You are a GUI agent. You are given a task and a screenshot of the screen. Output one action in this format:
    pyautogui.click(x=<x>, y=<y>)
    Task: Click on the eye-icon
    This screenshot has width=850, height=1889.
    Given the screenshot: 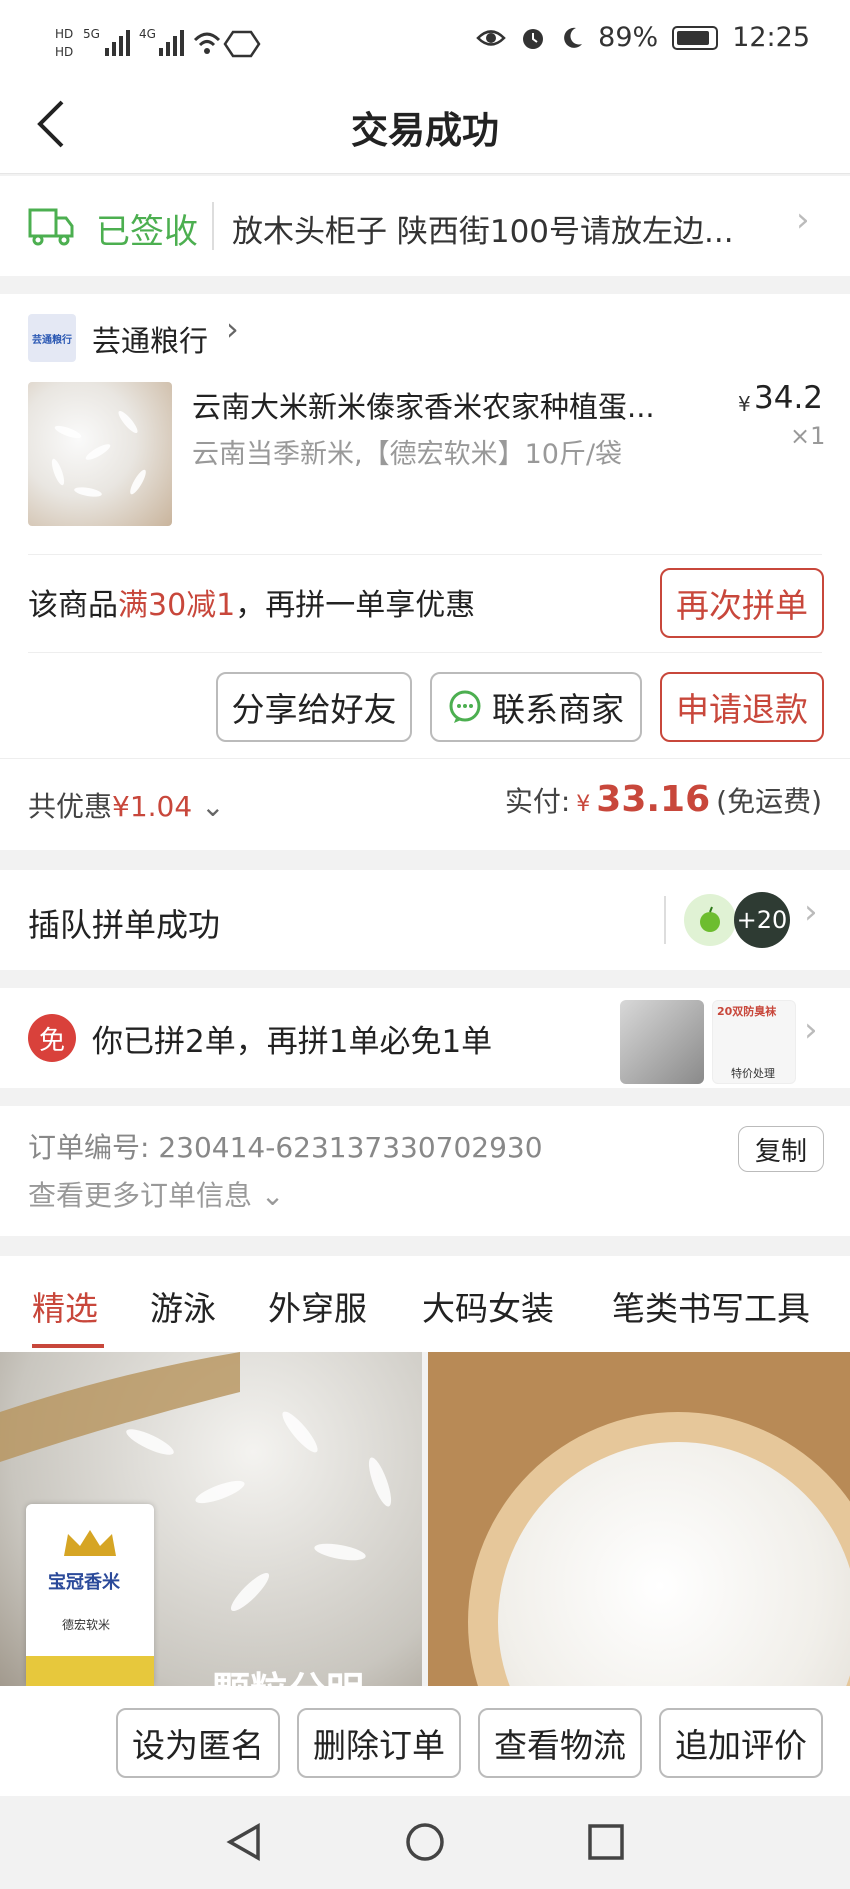 What is the action you would take?
    pyautogui.click(x=491, y=37)
    